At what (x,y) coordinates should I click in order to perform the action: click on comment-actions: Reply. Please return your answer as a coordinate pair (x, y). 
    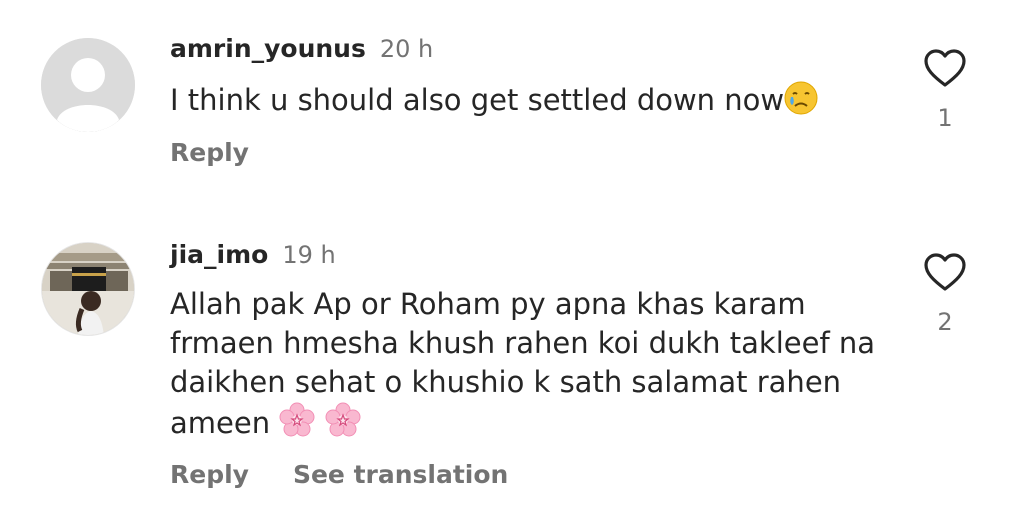
    Looking at the image, I should click on (209, 152).